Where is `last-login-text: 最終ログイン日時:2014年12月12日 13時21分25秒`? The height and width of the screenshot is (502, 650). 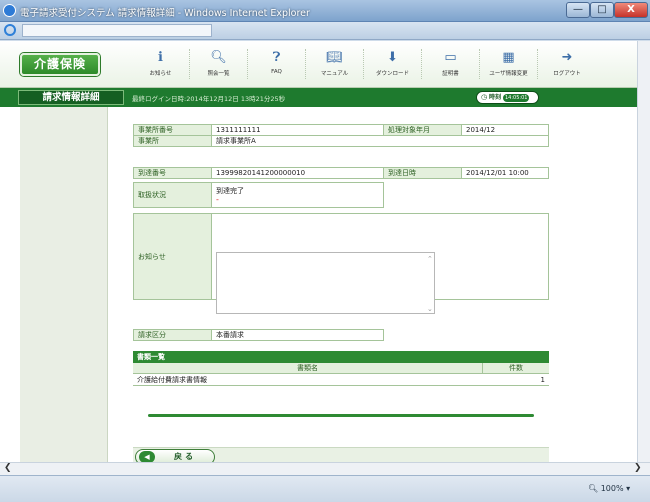 last-login-text: 最終ログイン日時:2014年12月12日 13時21分25秒 is located at coordinates (209, 99).